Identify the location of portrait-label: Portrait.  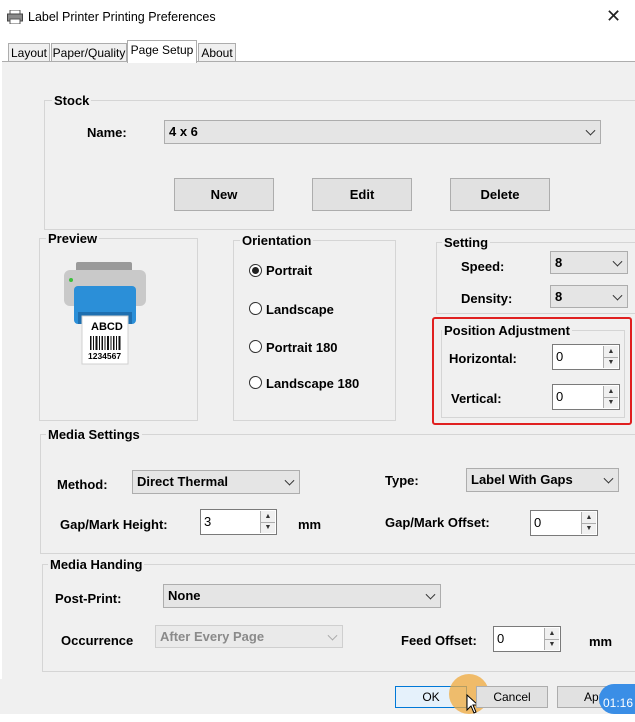
(289, 270).